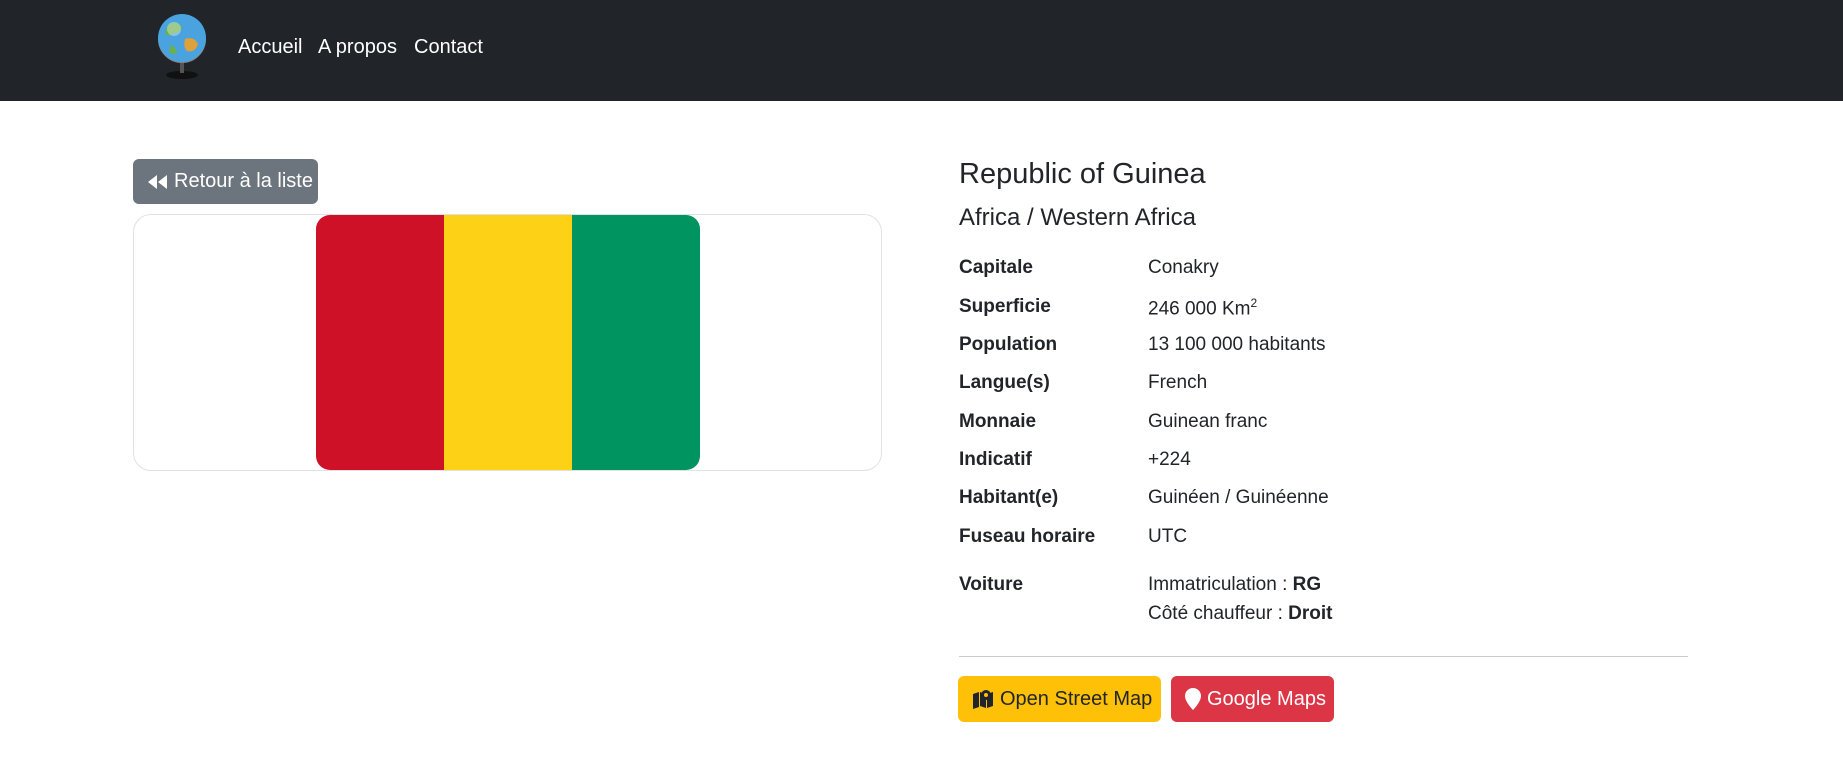 This screenshot has width=1843, height=764. I want to click on superficie-number: 246 000 Km, so click(1199, 309).